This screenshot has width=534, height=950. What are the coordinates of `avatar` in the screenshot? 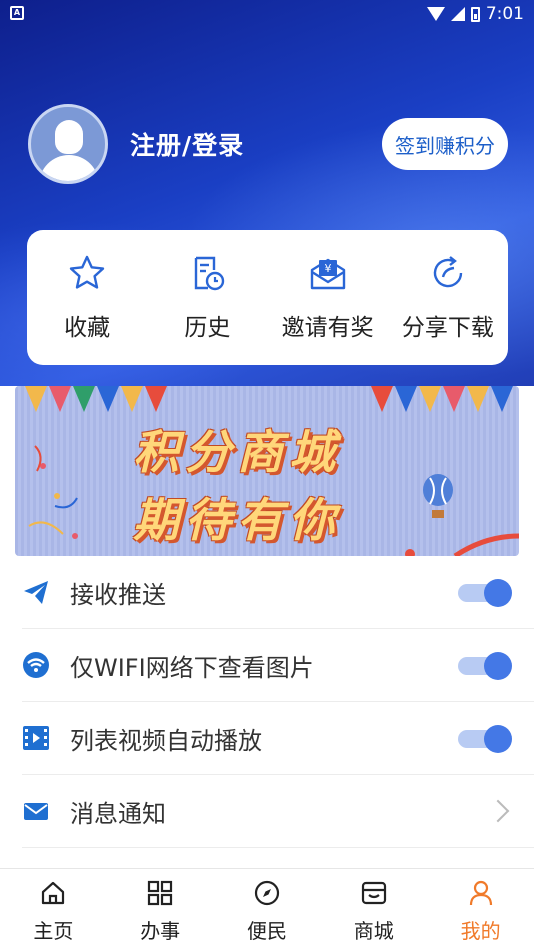 It's located at (68, 144).